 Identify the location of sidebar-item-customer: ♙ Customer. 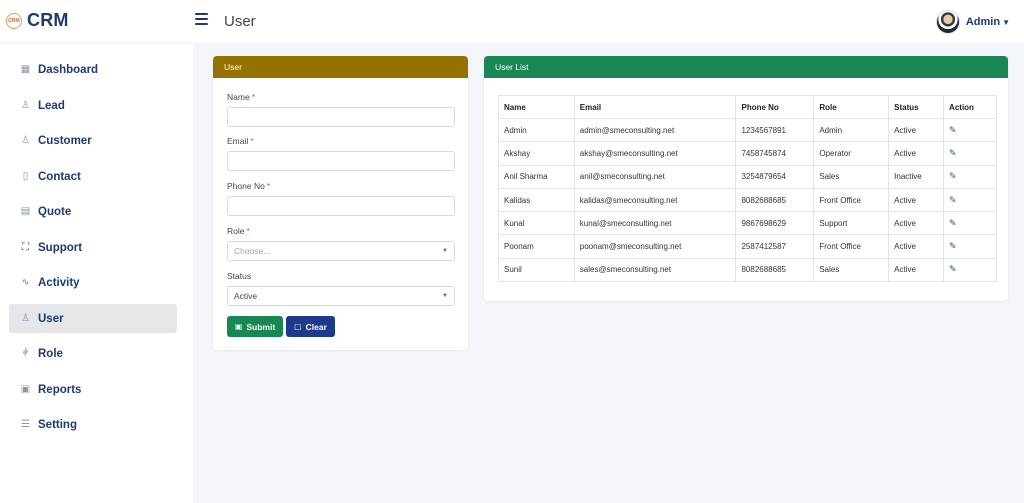
(93, 140).